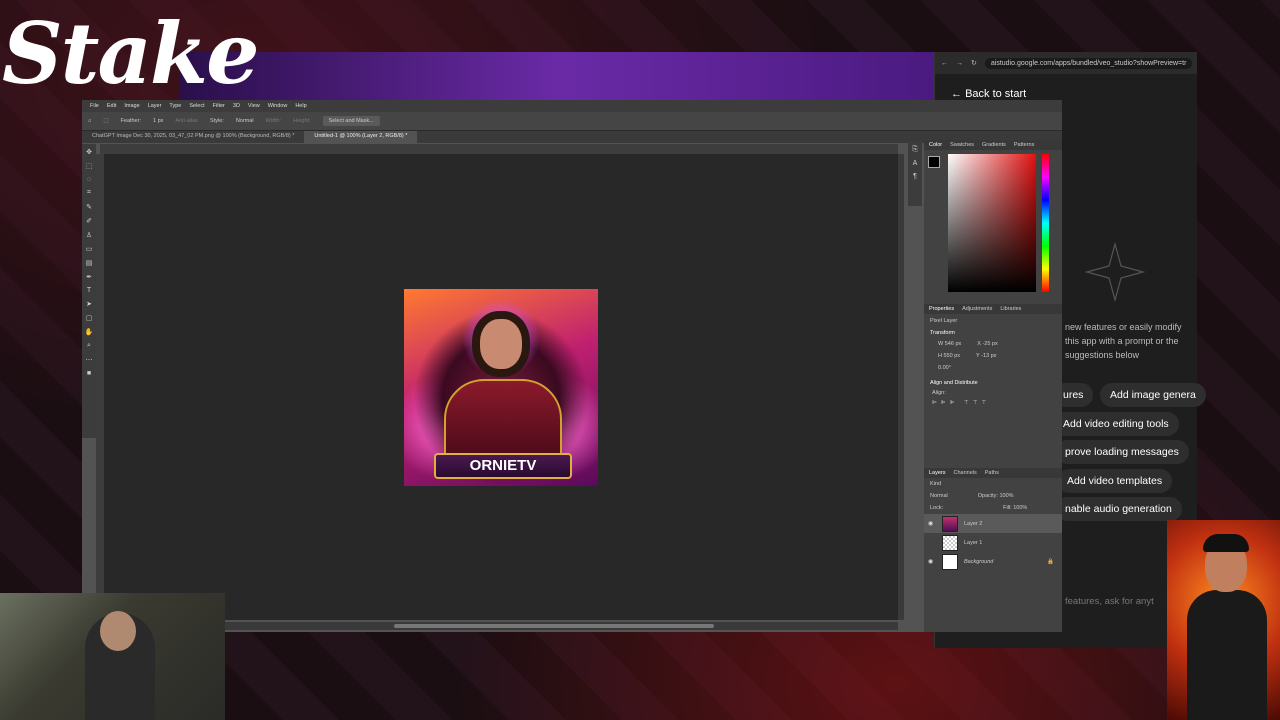 The width and height of the screenshot is (1280, 720). Describe the element at coordinates (993, 381) in the screenshot. I see `align-distribute-heading: Align and Distribute` at that location.